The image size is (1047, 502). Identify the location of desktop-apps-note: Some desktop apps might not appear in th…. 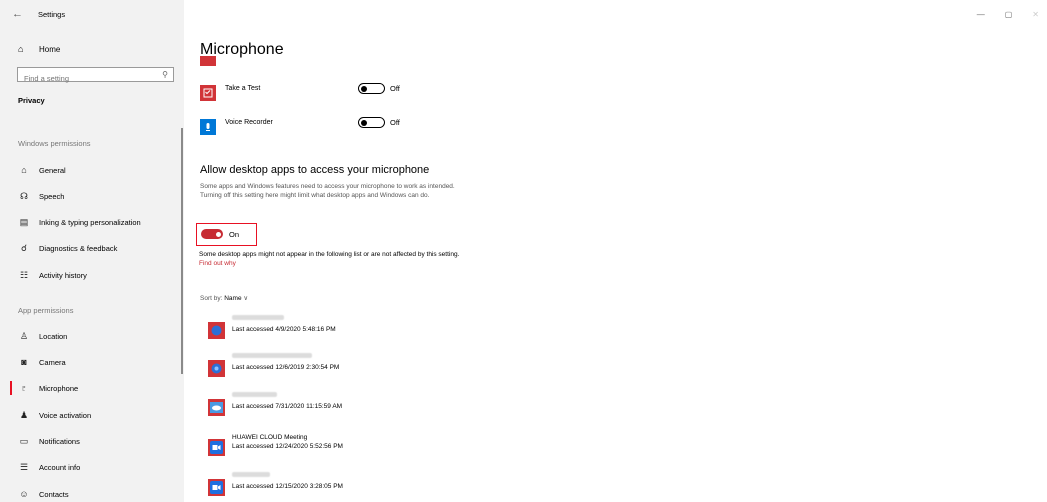
(334, 259).